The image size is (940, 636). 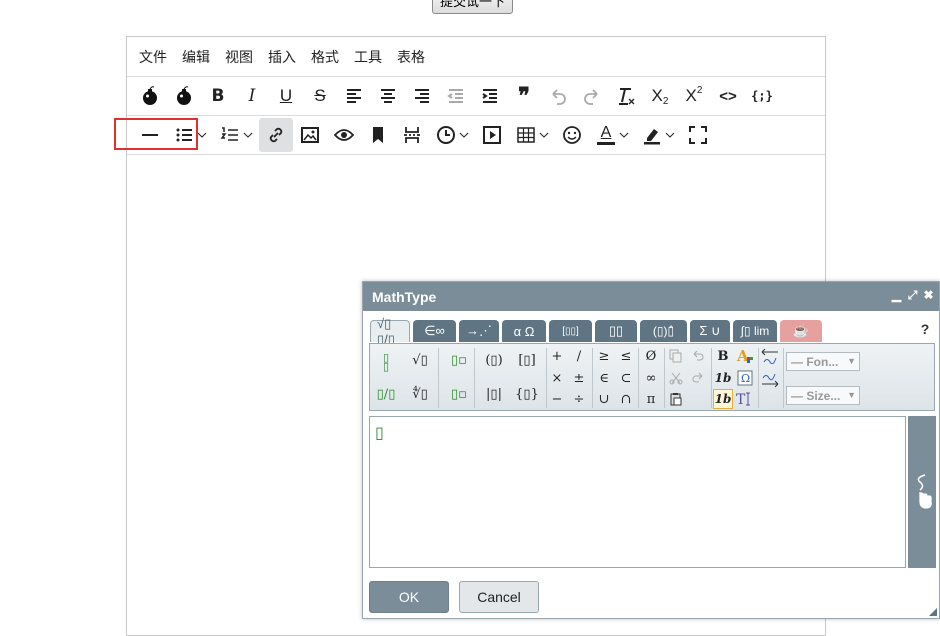 I want to click on brackets-icon: [▯], so click(x=527, y=360).